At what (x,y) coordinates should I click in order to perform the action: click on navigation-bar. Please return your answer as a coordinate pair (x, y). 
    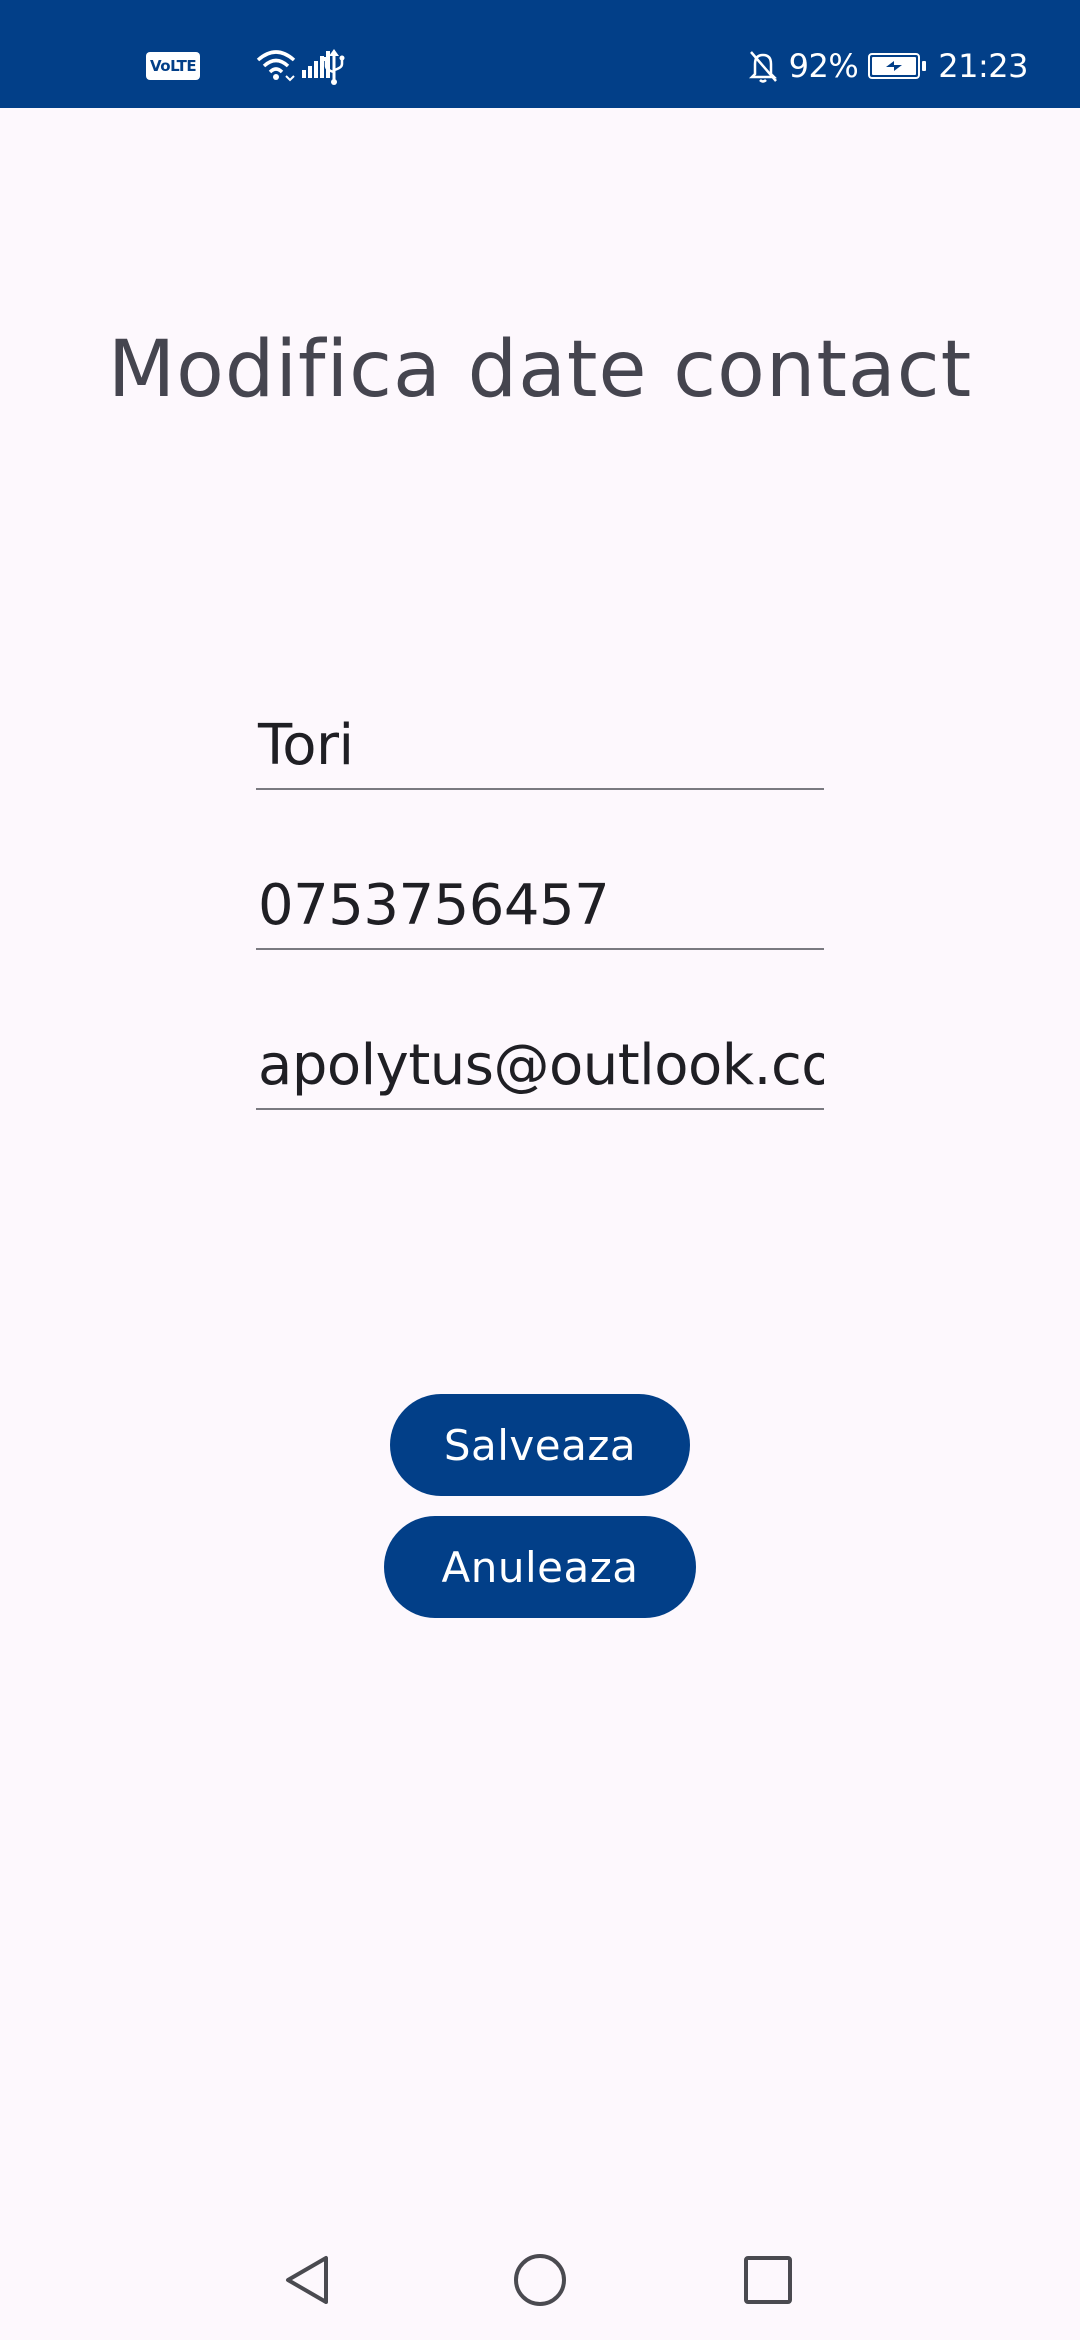
    Looking at the image, I should click on (540, 2280).